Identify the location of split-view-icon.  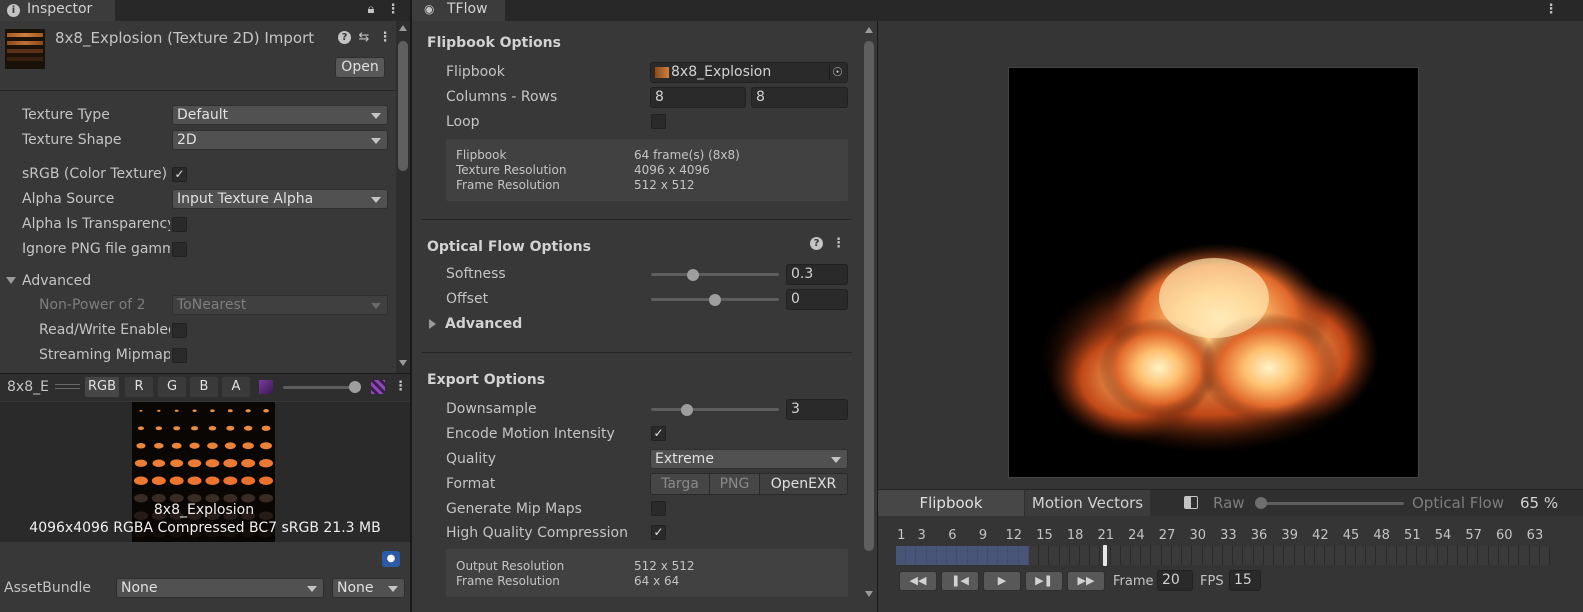
(1191, 502).